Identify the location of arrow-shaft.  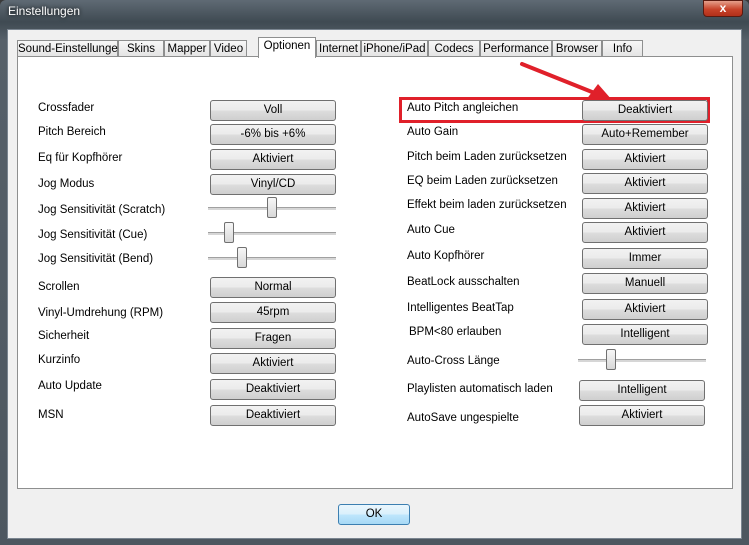
(562, 80).